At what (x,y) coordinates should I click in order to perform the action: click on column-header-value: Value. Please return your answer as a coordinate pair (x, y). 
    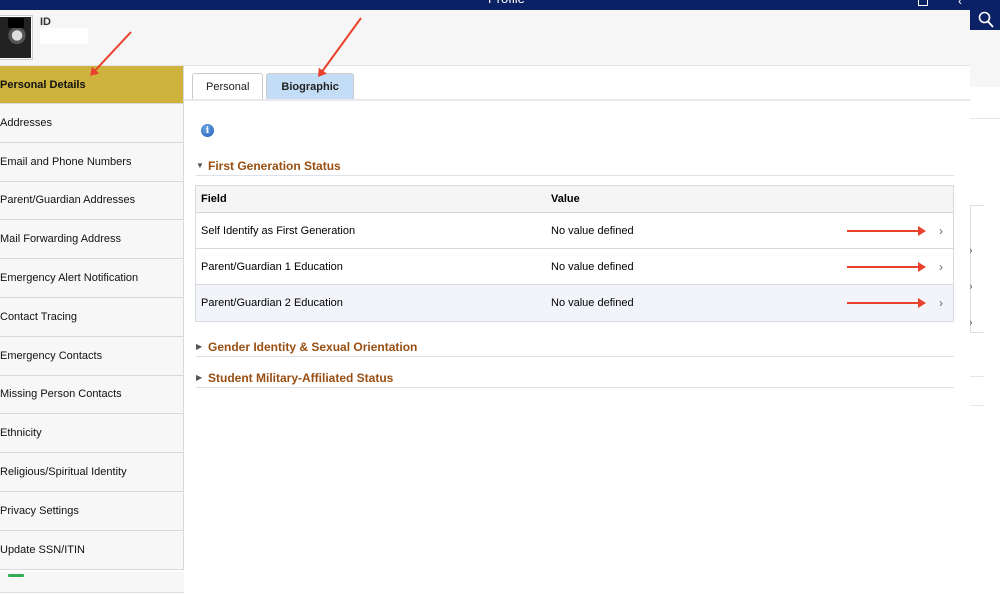
    Looking at the image, I should click on (565, 199).